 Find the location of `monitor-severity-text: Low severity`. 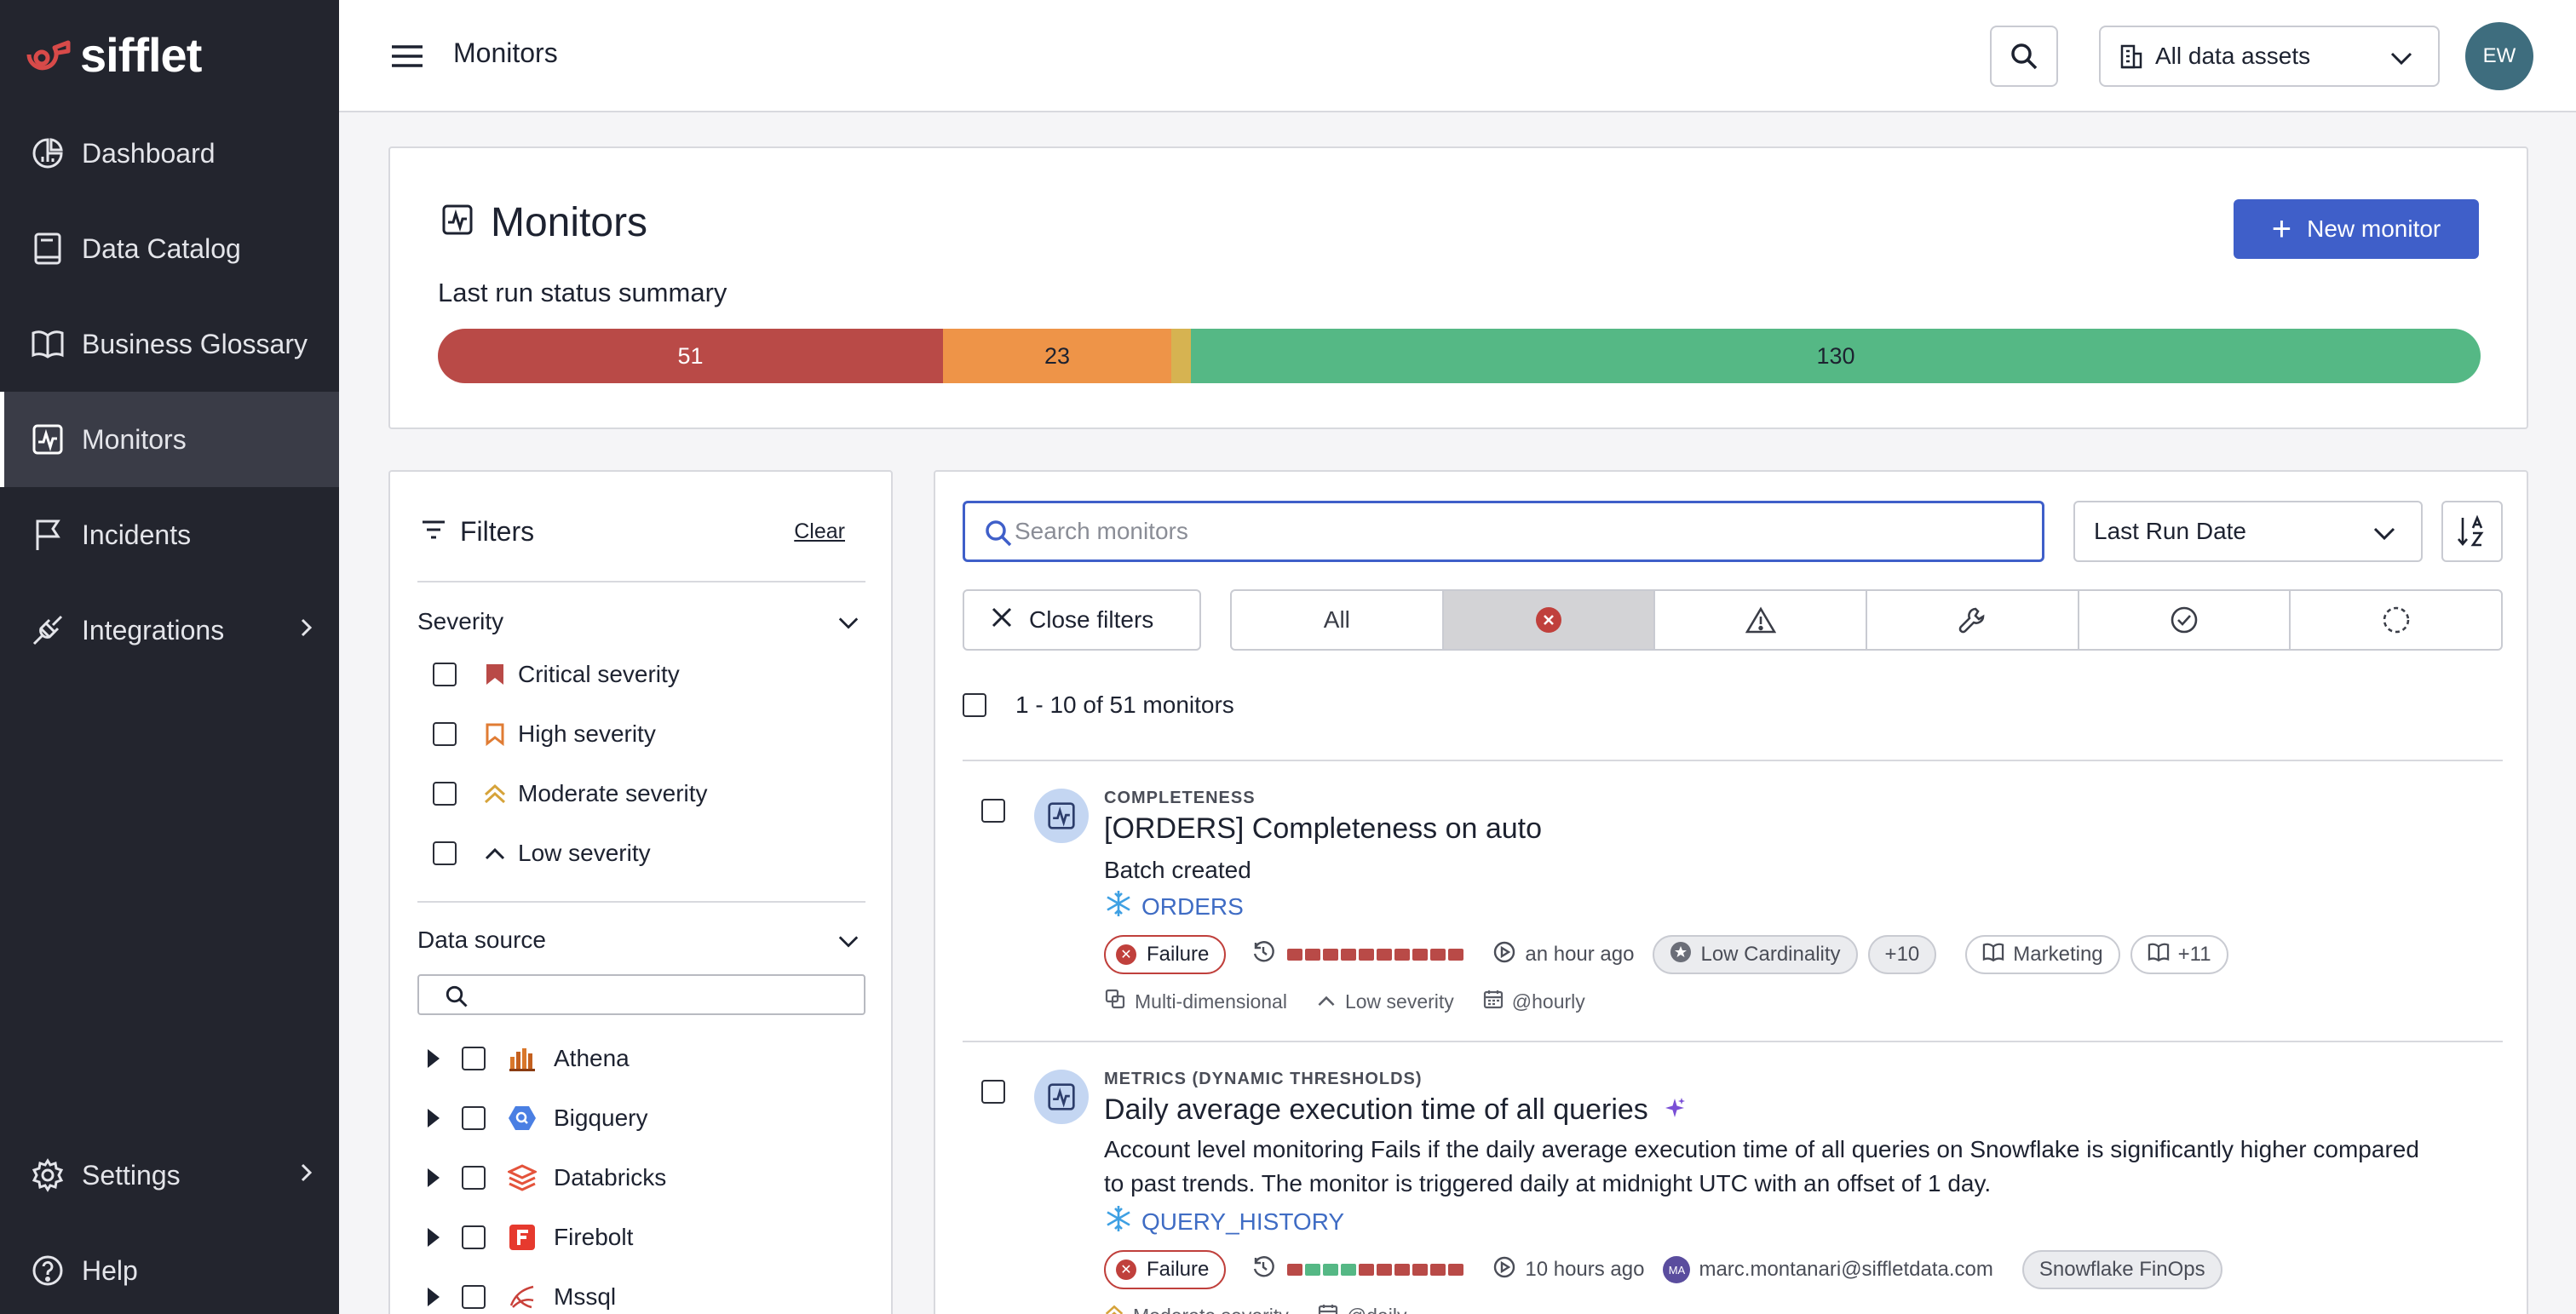

monitor-severity-text: Low severity is located at coordinates (1399, 1001).